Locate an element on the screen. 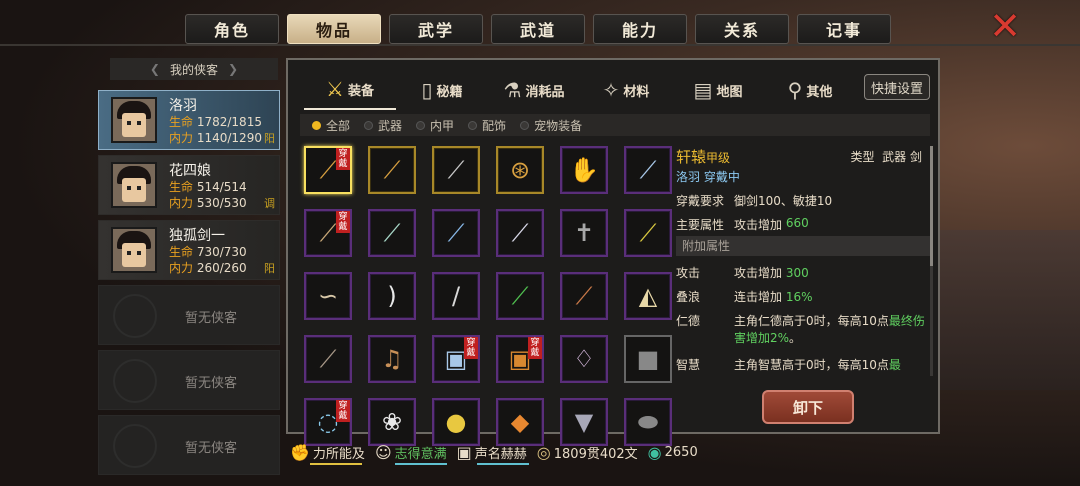 This screenshot has width=1080, height=486. pipa-icon: ♫ is located at coordinates (392, 359).